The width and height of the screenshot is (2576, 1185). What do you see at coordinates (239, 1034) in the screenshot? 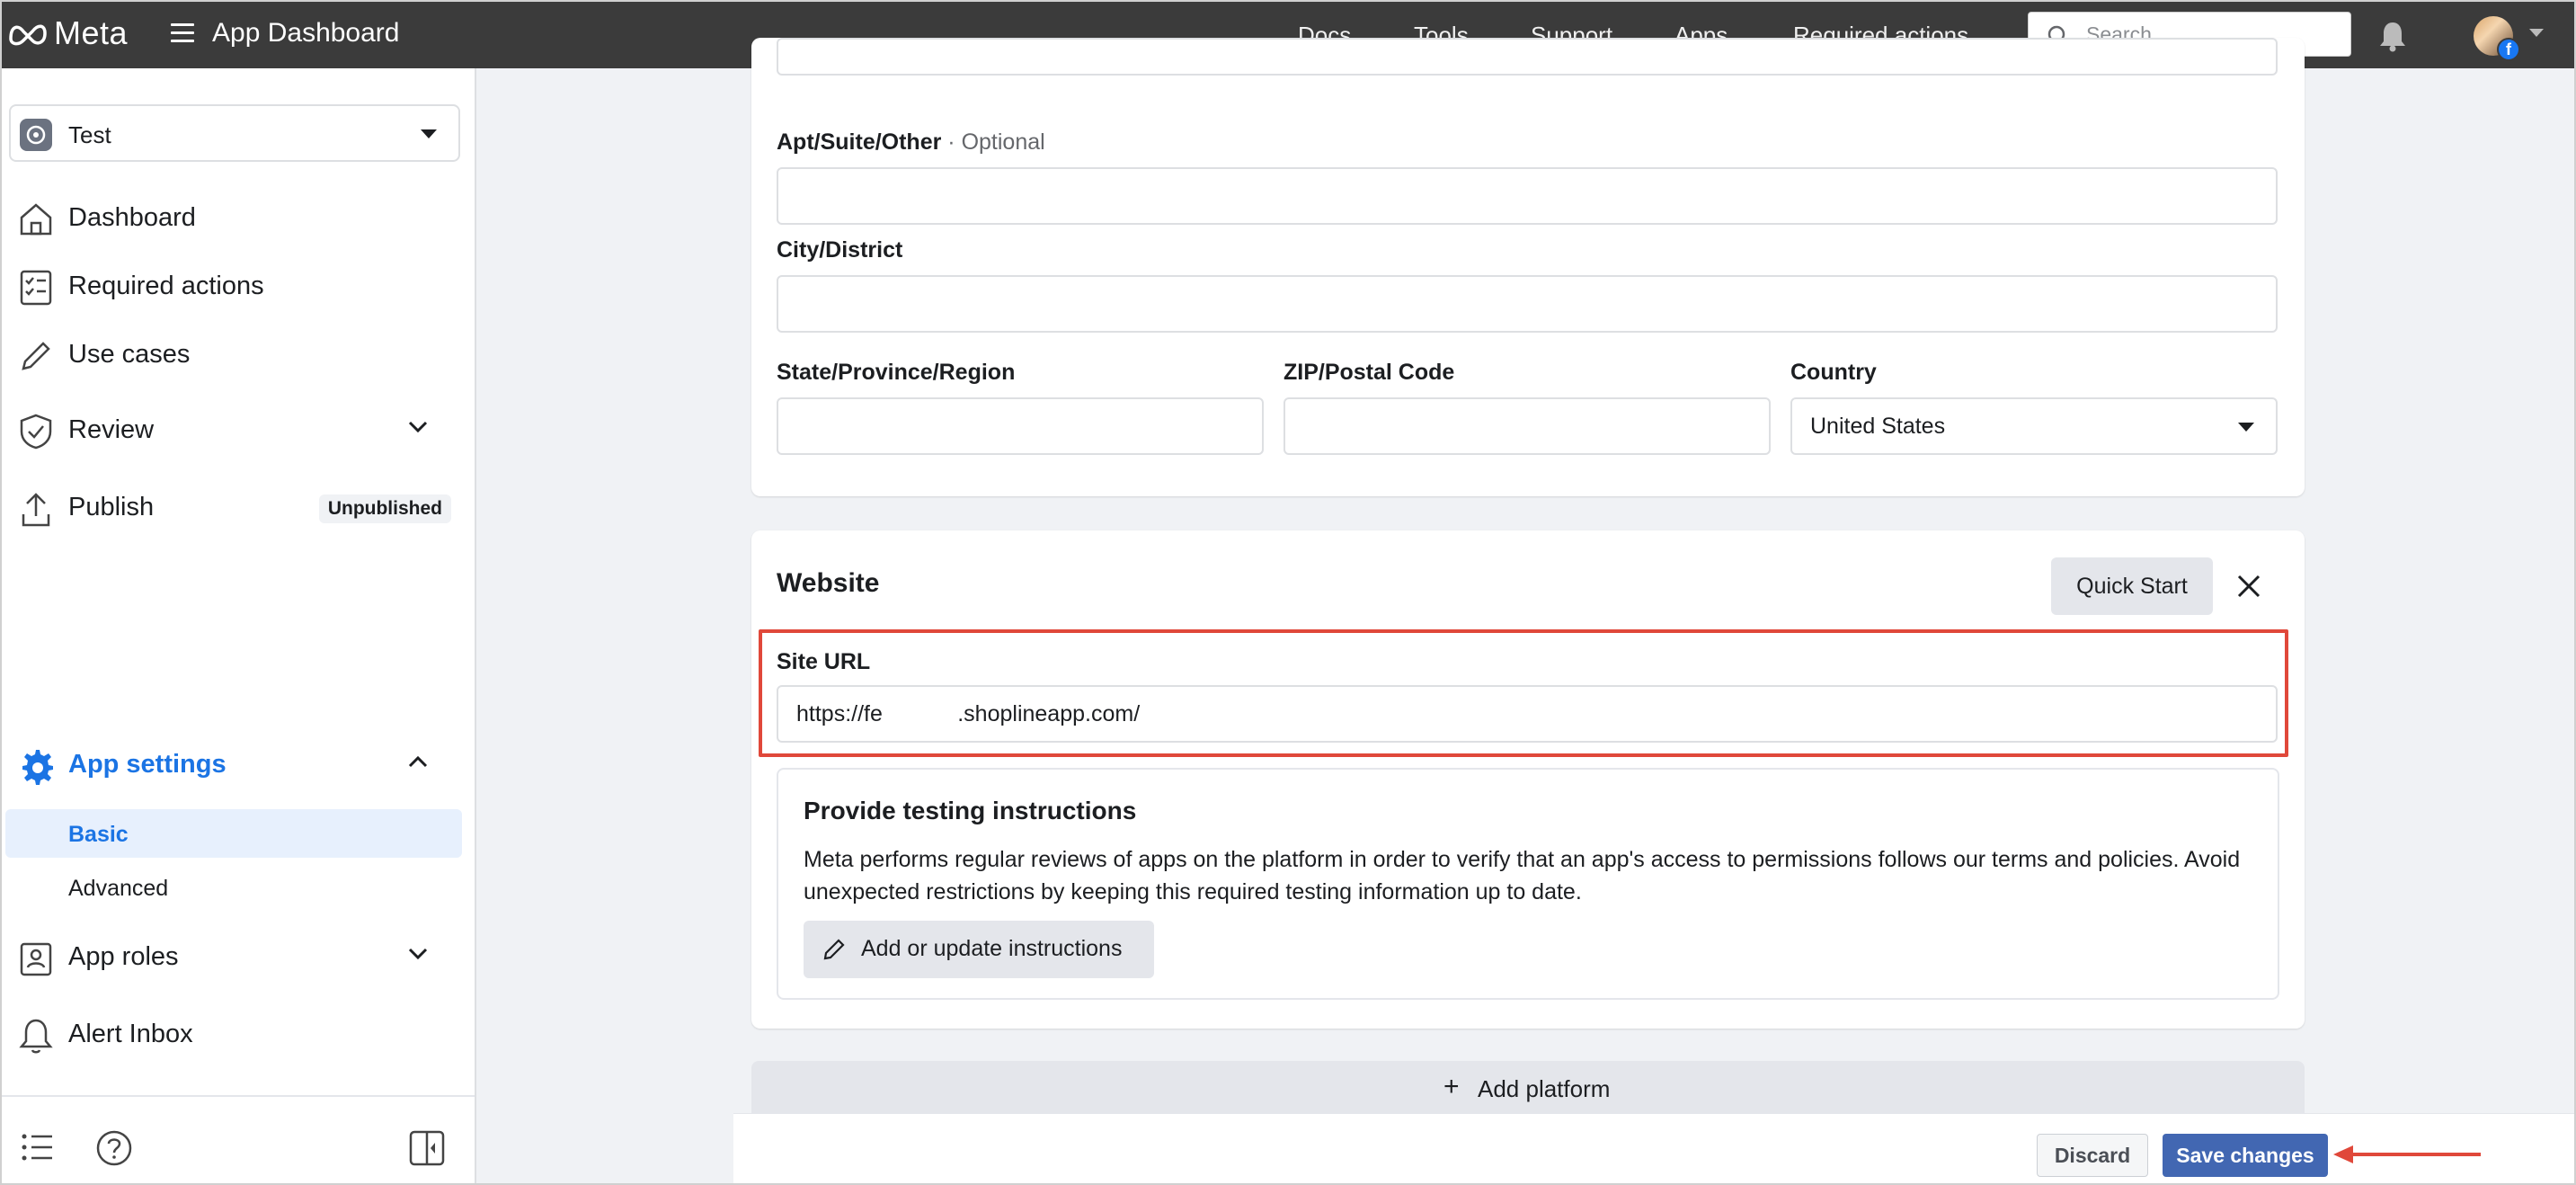
I see `sidebar-item-alert-inbox: Alert Inbox` at bounding box center [239, 1034].